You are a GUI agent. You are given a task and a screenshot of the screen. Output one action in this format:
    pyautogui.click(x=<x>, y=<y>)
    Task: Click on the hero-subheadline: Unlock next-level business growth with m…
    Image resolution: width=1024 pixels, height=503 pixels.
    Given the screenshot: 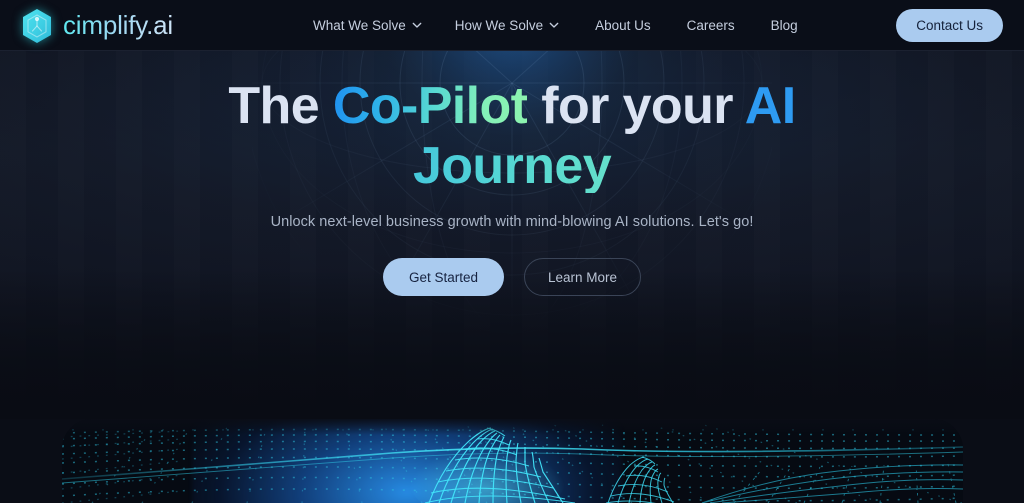 What is the action you would take?
    pyautogui.click(x=512, y=222)
    